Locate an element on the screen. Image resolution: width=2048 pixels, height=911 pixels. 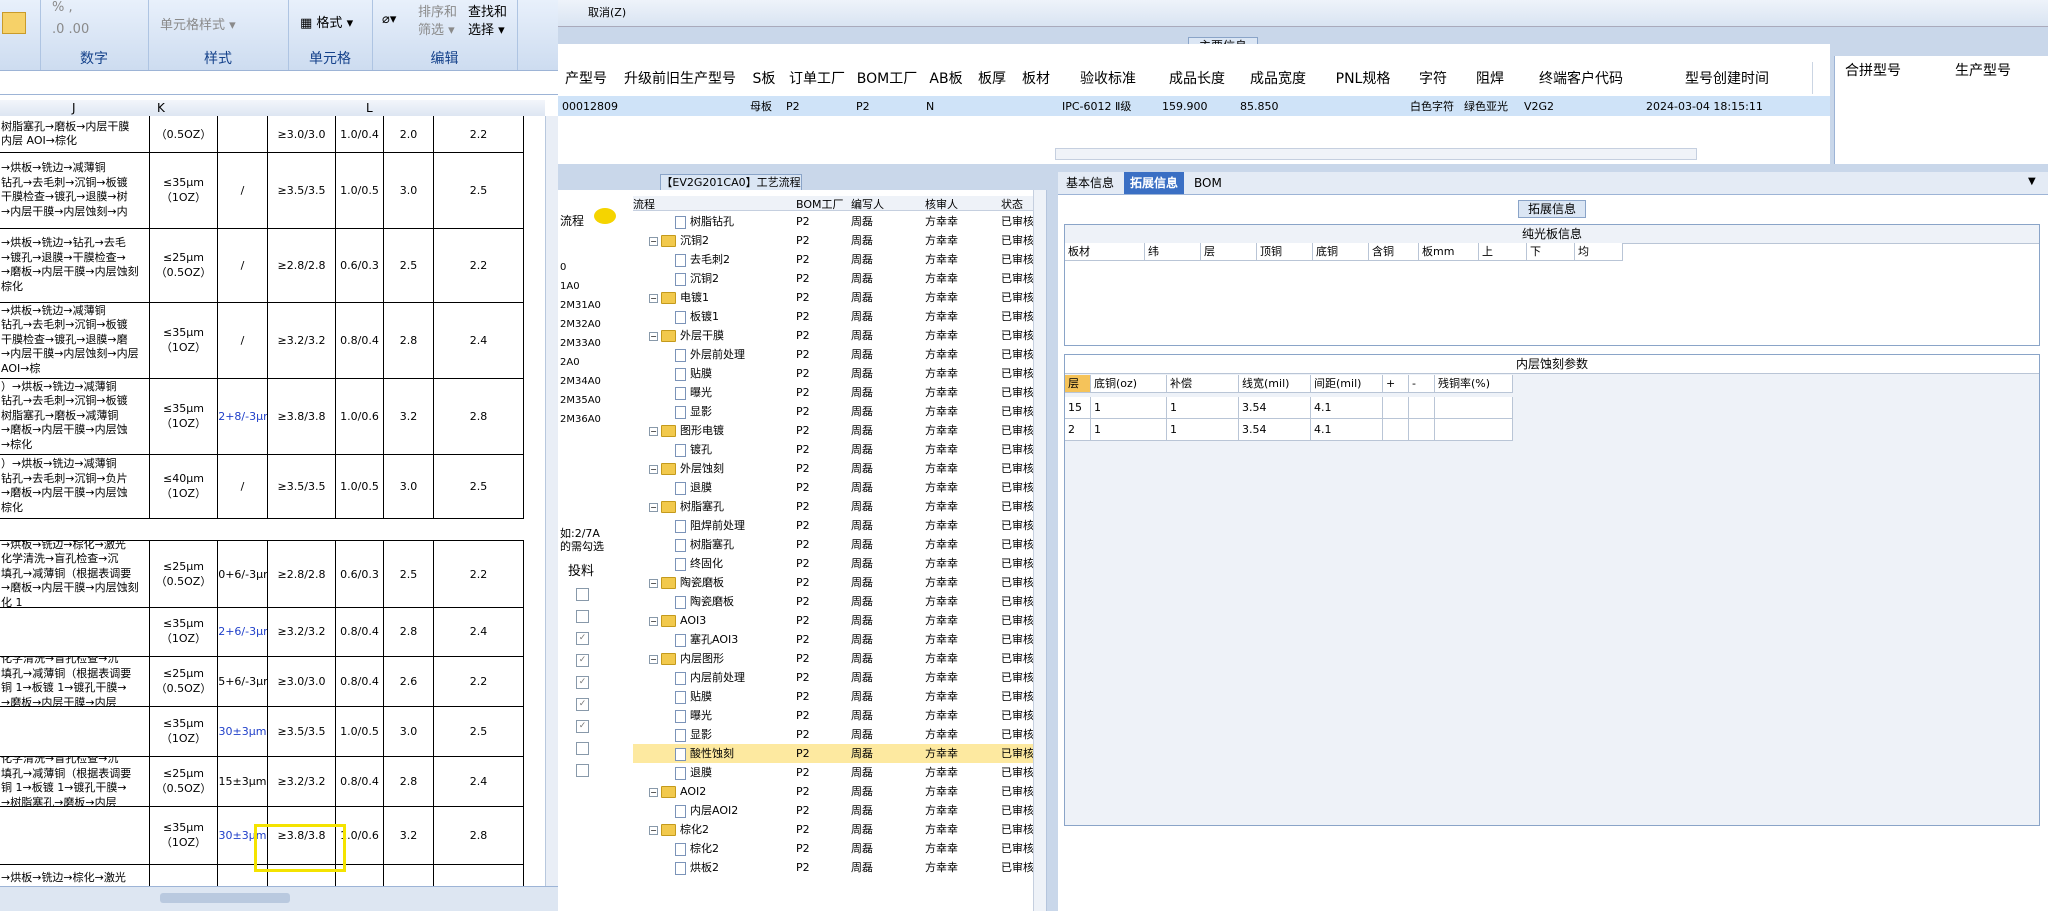
cell-b: 2.5 is located at coordinates (409, 265).